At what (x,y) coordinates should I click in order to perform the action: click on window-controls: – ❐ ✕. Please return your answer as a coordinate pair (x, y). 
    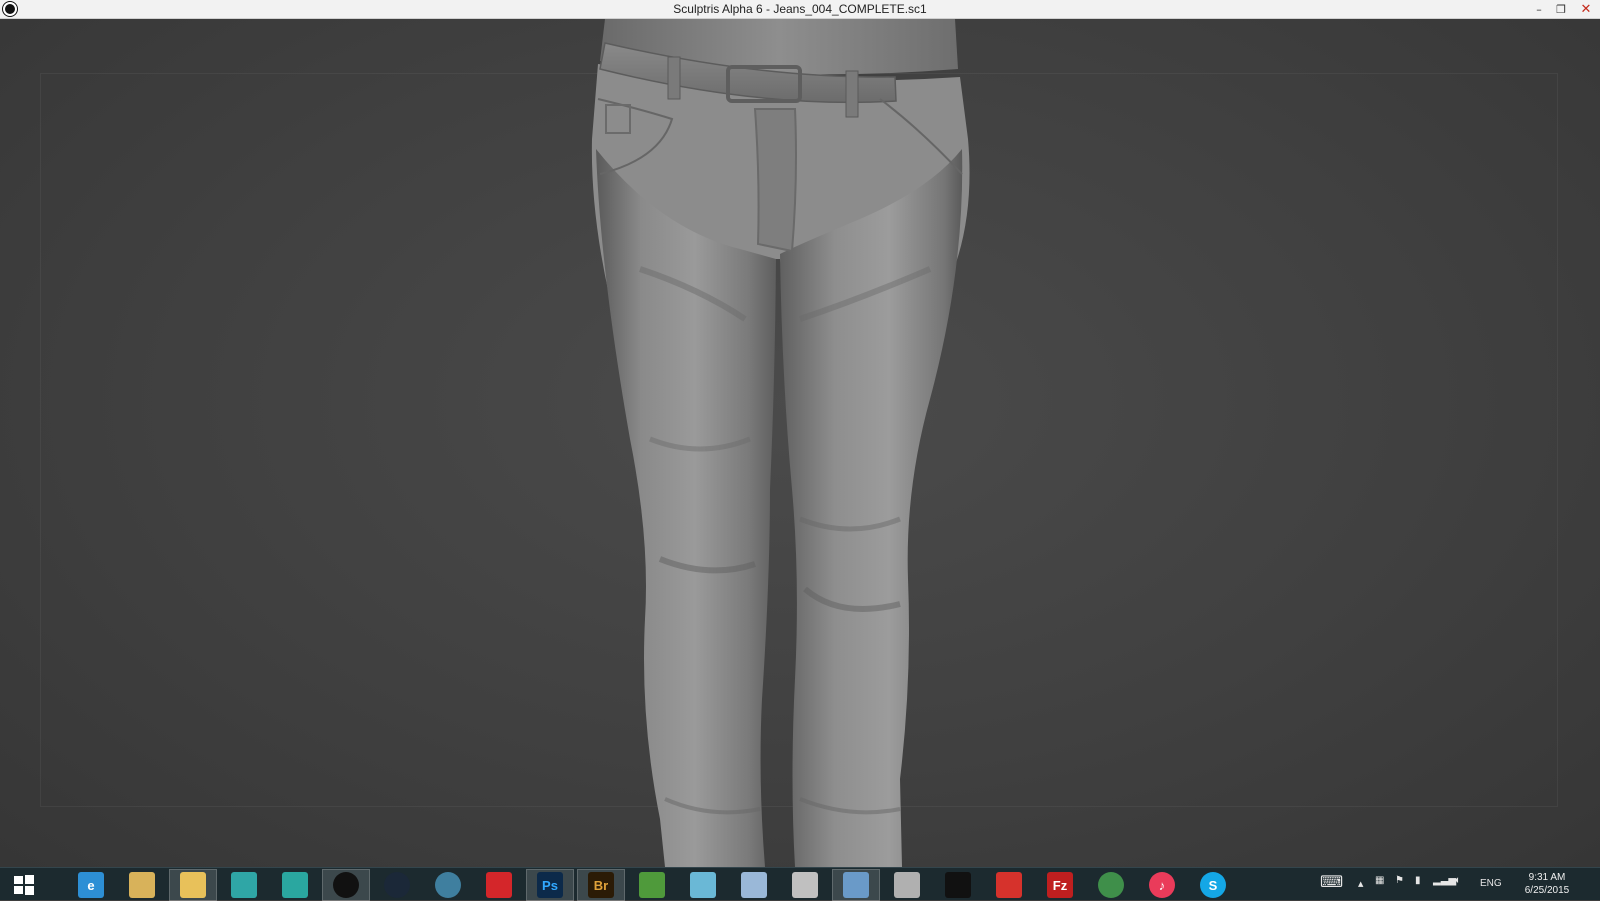
    Looking at the image, I should click on (1564, 9).